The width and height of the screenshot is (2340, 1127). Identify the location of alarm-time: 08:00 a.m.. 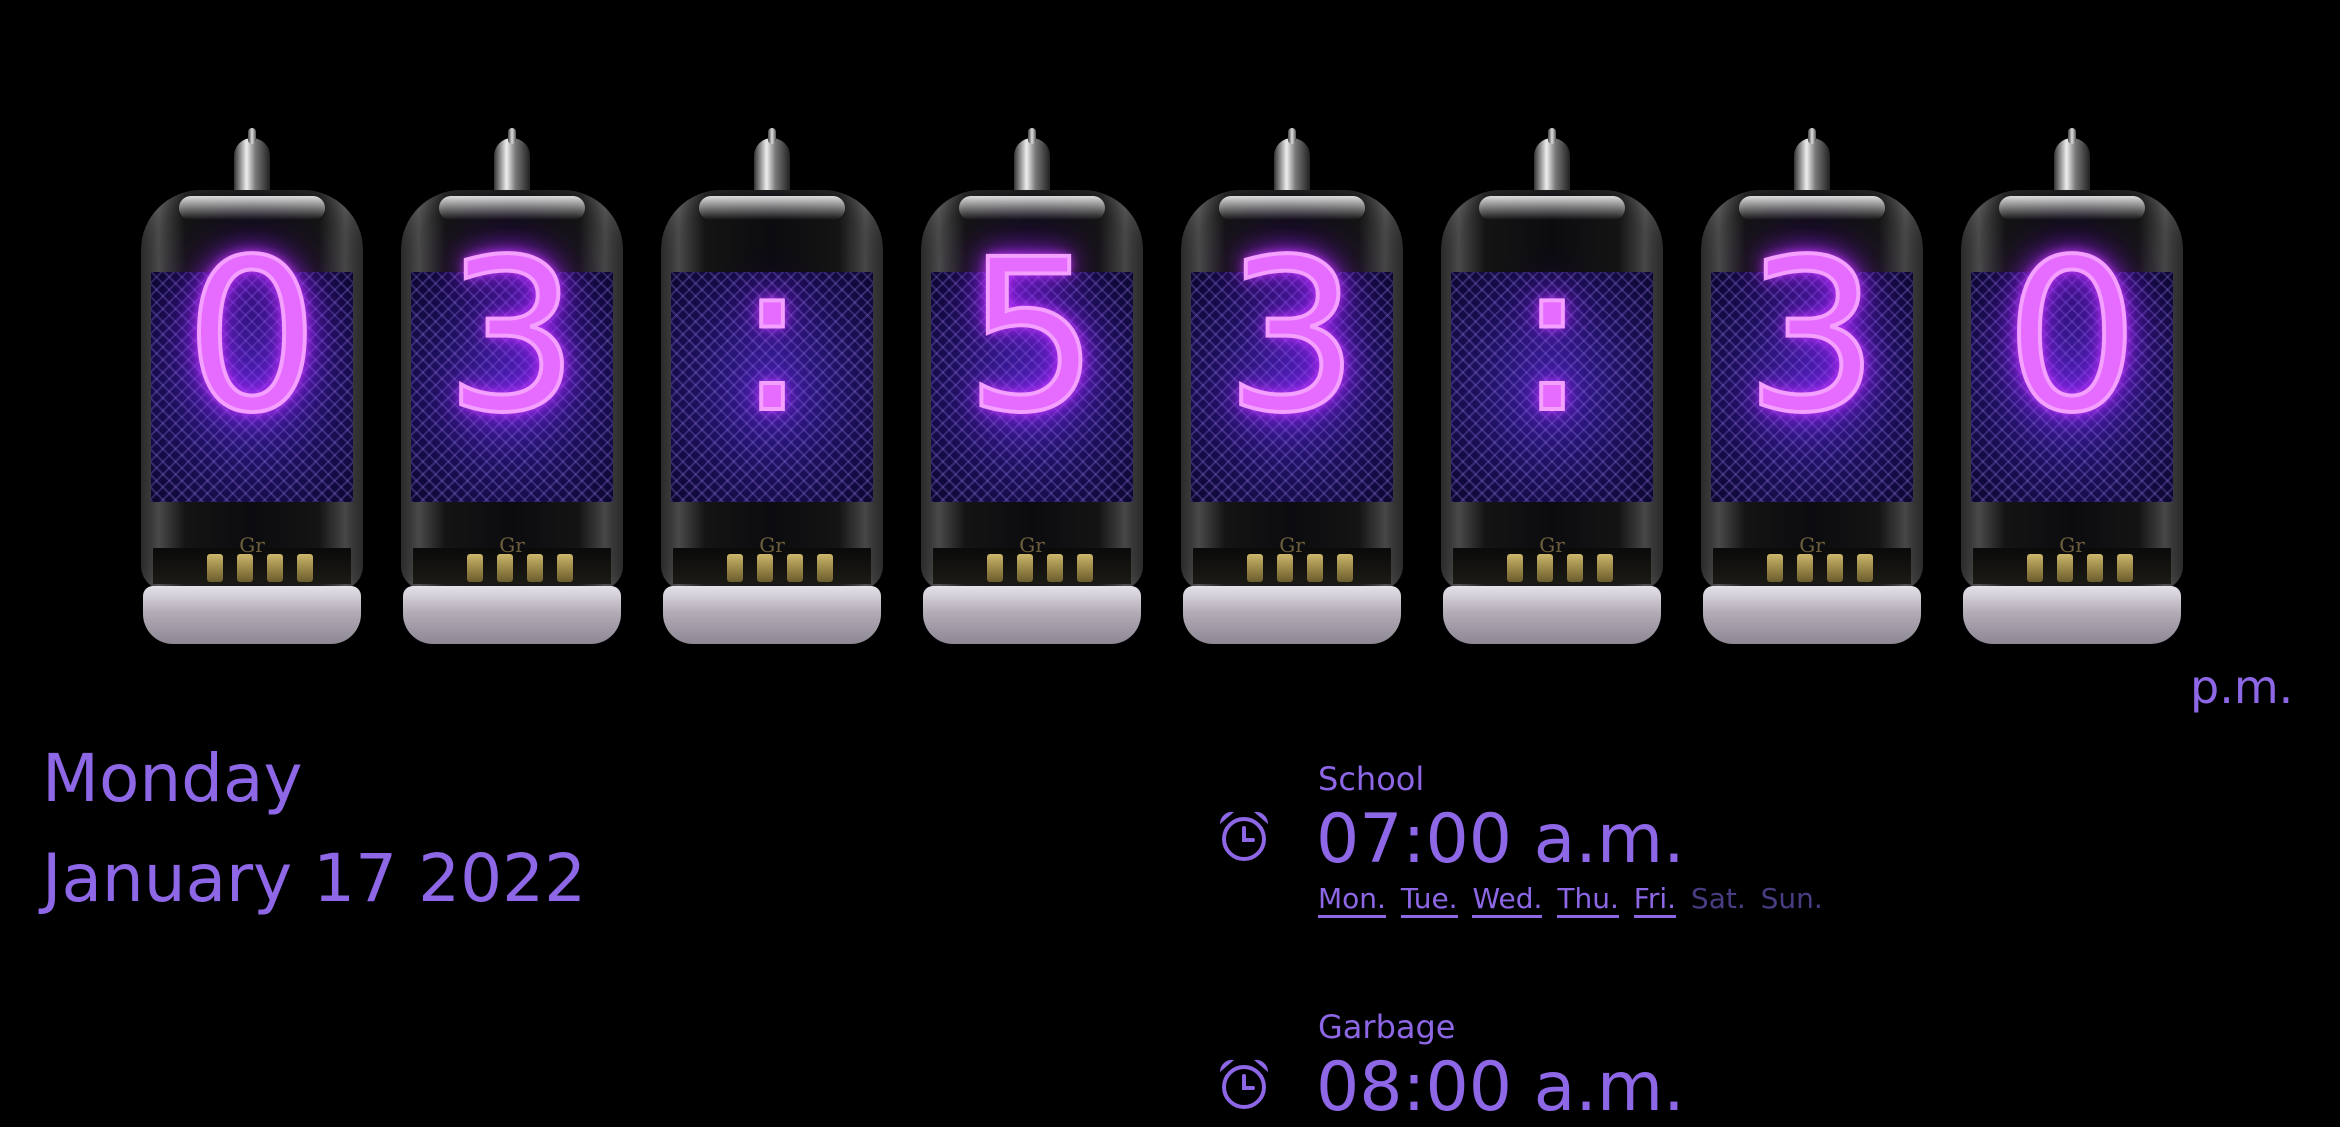
(1500, 1087).